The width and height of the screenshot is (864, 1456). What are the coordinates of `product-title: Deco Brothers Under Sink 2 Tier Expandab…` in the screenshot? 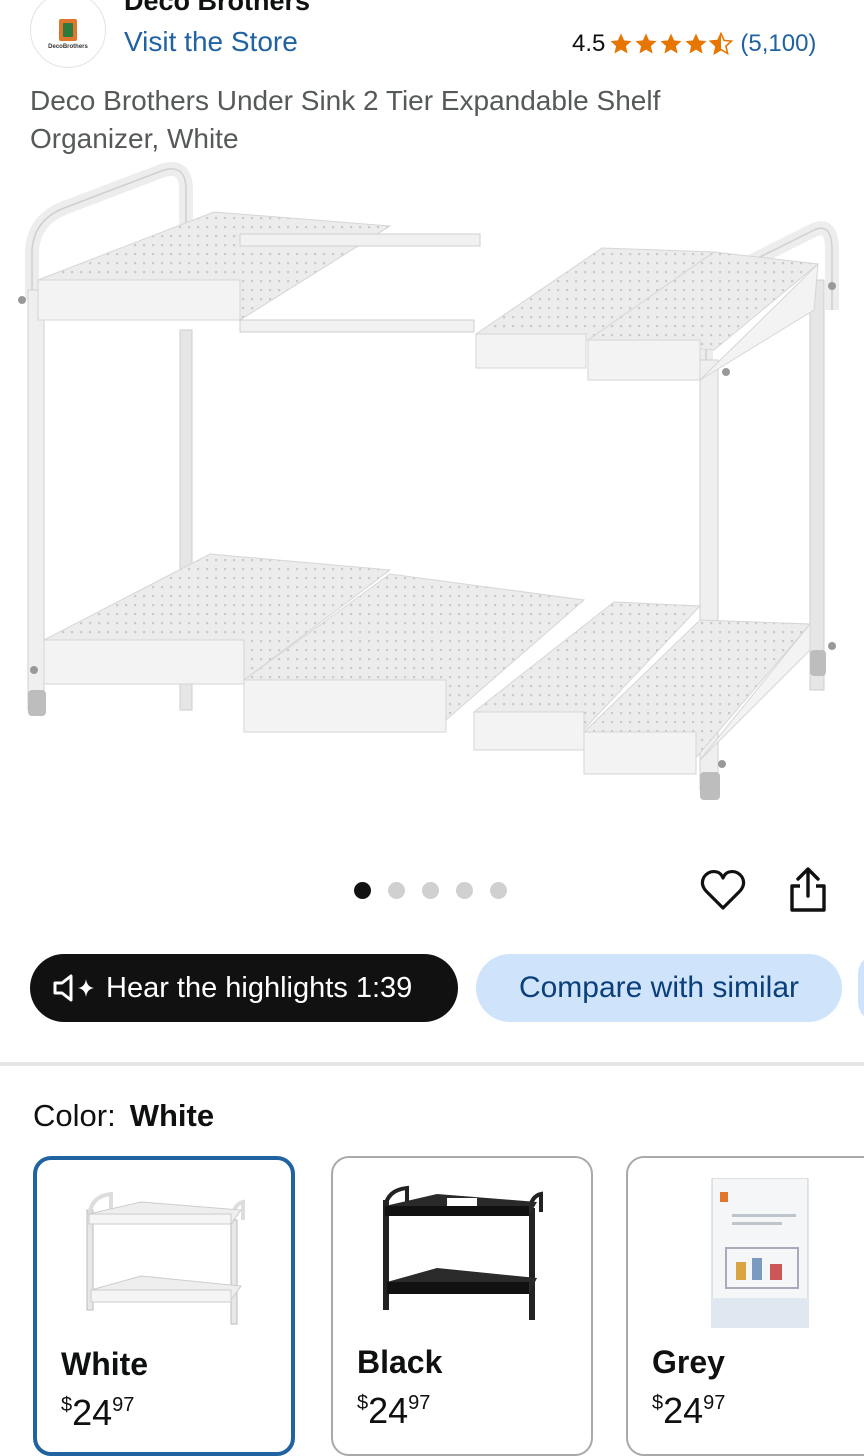 It's located at (345, 119).